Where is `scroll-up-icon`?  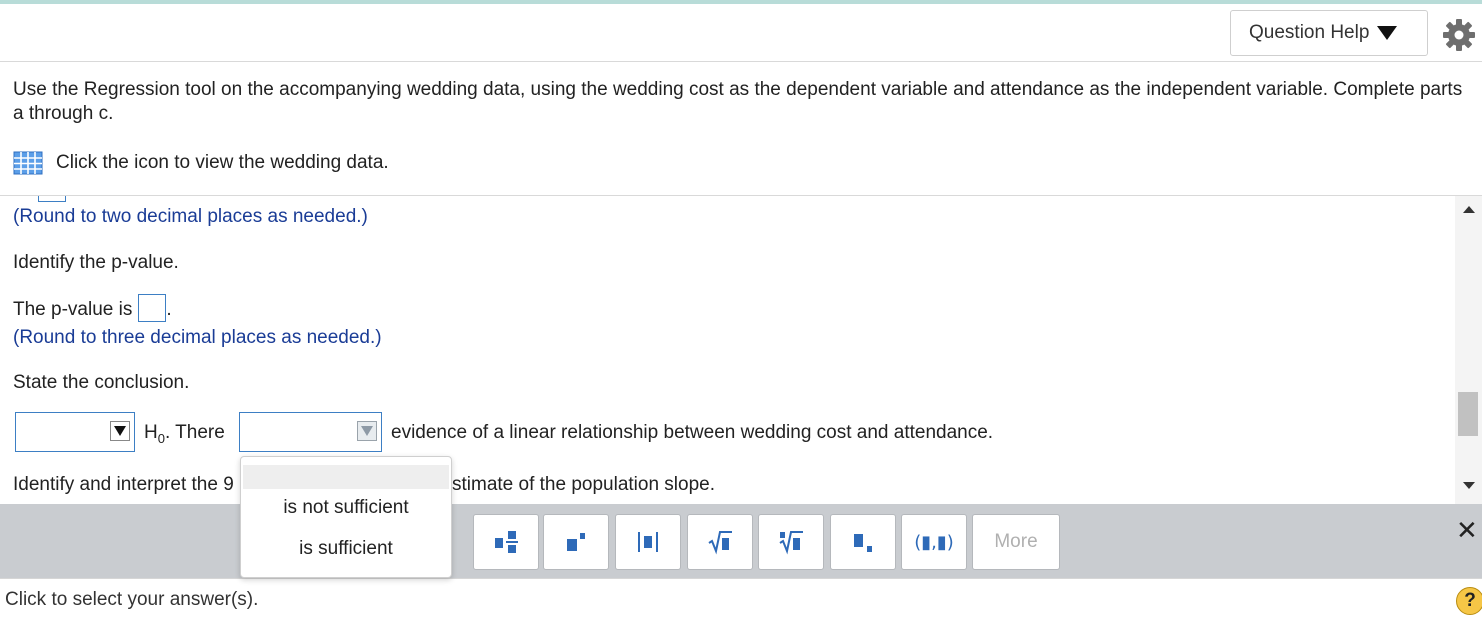 scroll-up-icon is located at coordinates (1469, 209).